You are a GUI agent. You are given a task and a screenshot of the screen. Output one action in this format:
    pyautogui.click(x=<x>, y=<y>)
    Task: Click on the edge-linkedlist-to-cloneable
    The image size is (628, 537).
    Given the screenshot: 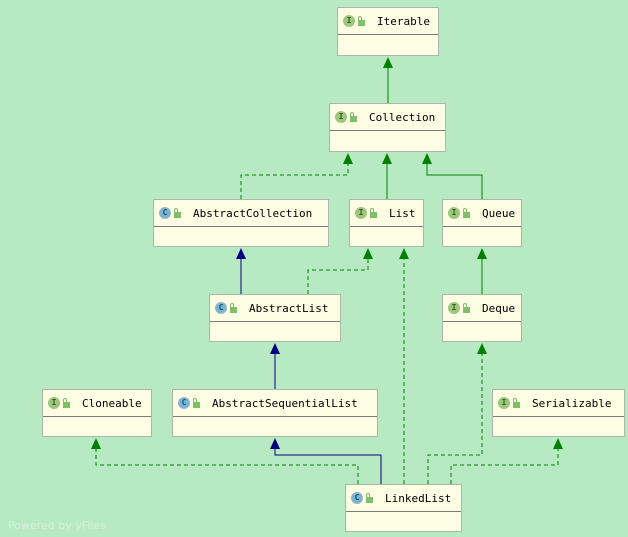 What is the action you would take?
    pyautogui.click(x=225, y=461)
    